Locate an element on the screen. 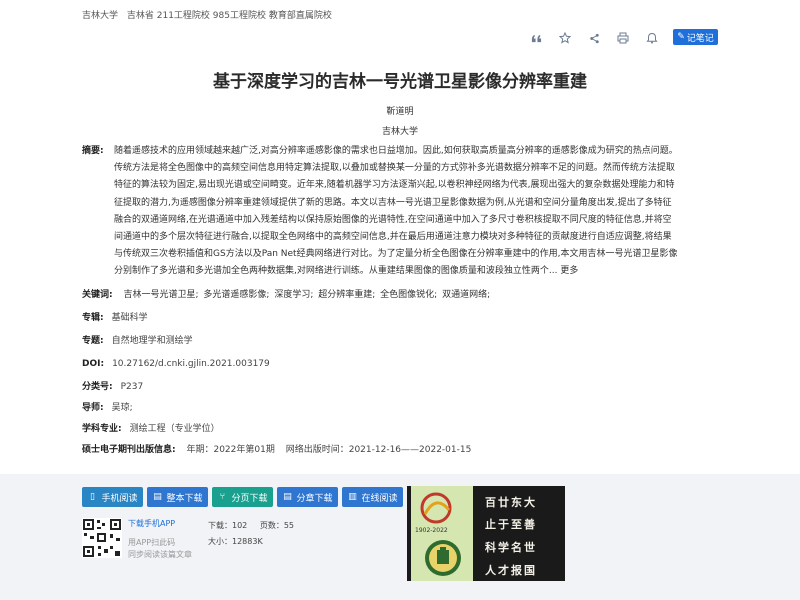 The width and height of the screenshot is (800, 600). file-size: 大小：12883K is located at coordinates (235, 541).